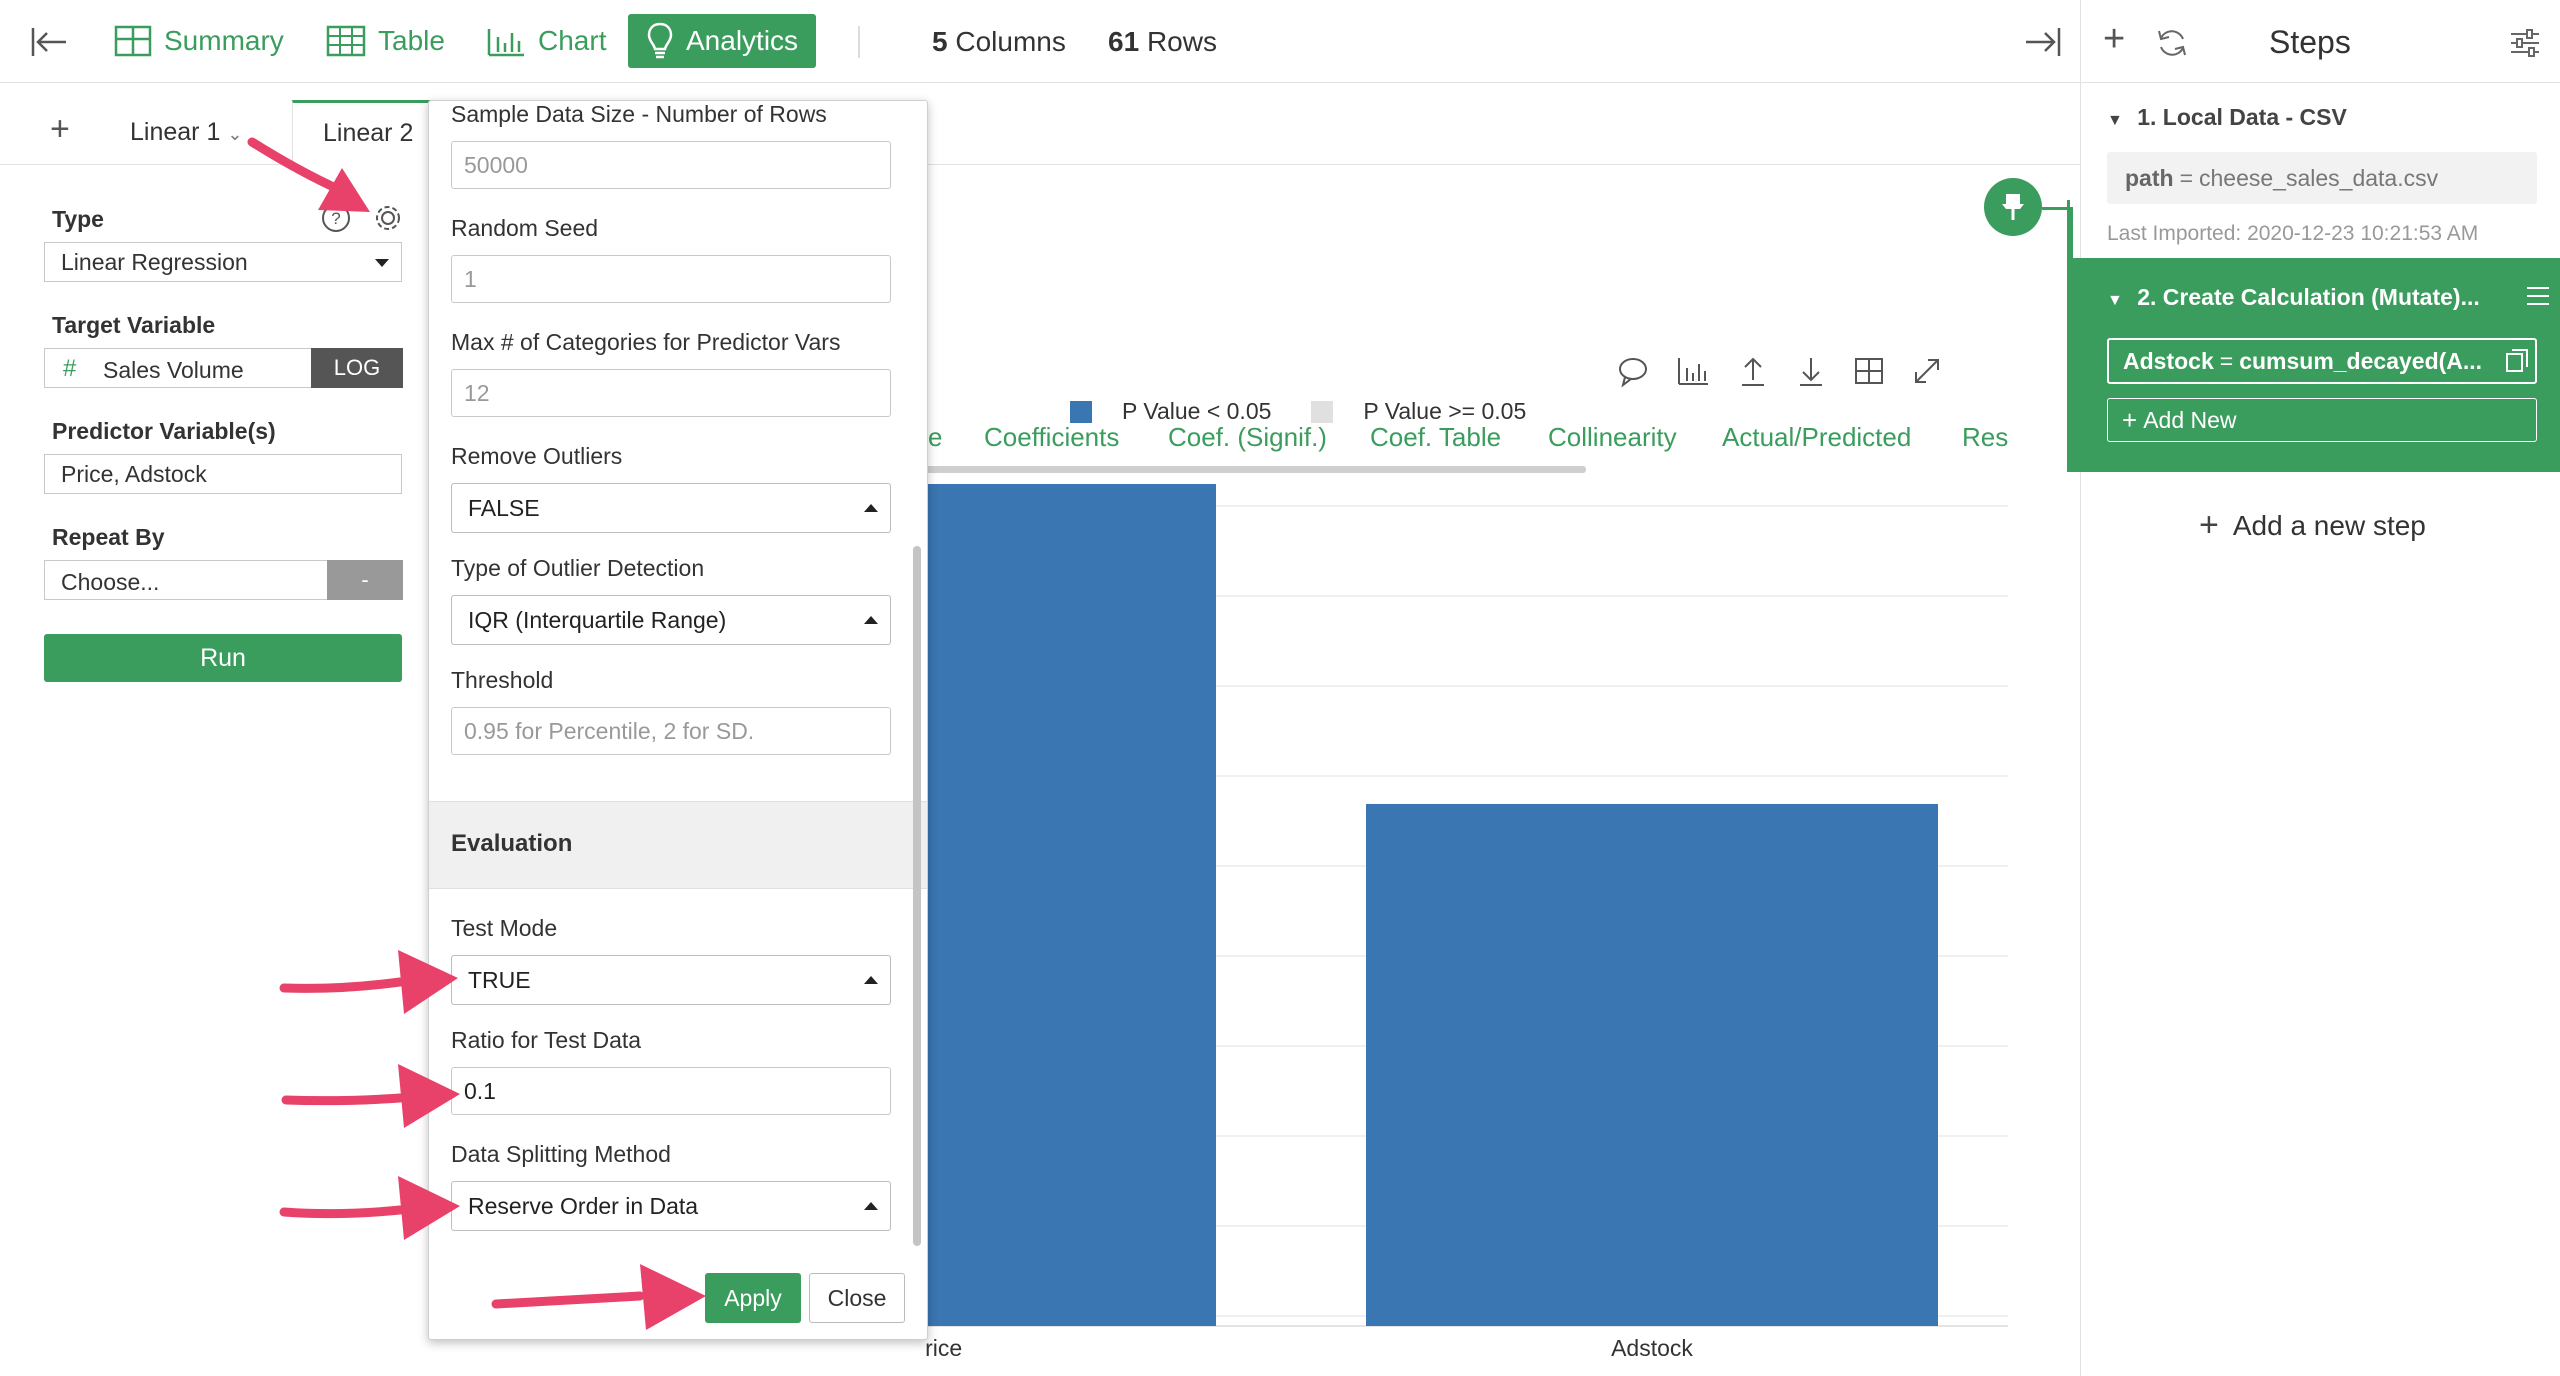  I want to click on type-label: Type, so click(78, 219).